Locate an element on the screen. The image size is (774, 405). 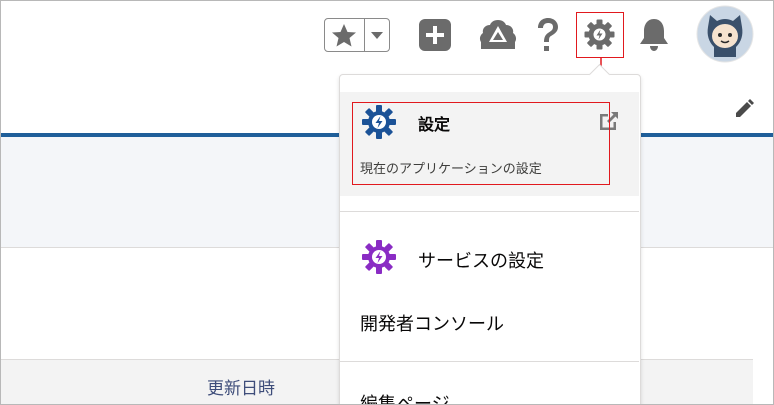
gear-icon is located at coordinates (599, 34).